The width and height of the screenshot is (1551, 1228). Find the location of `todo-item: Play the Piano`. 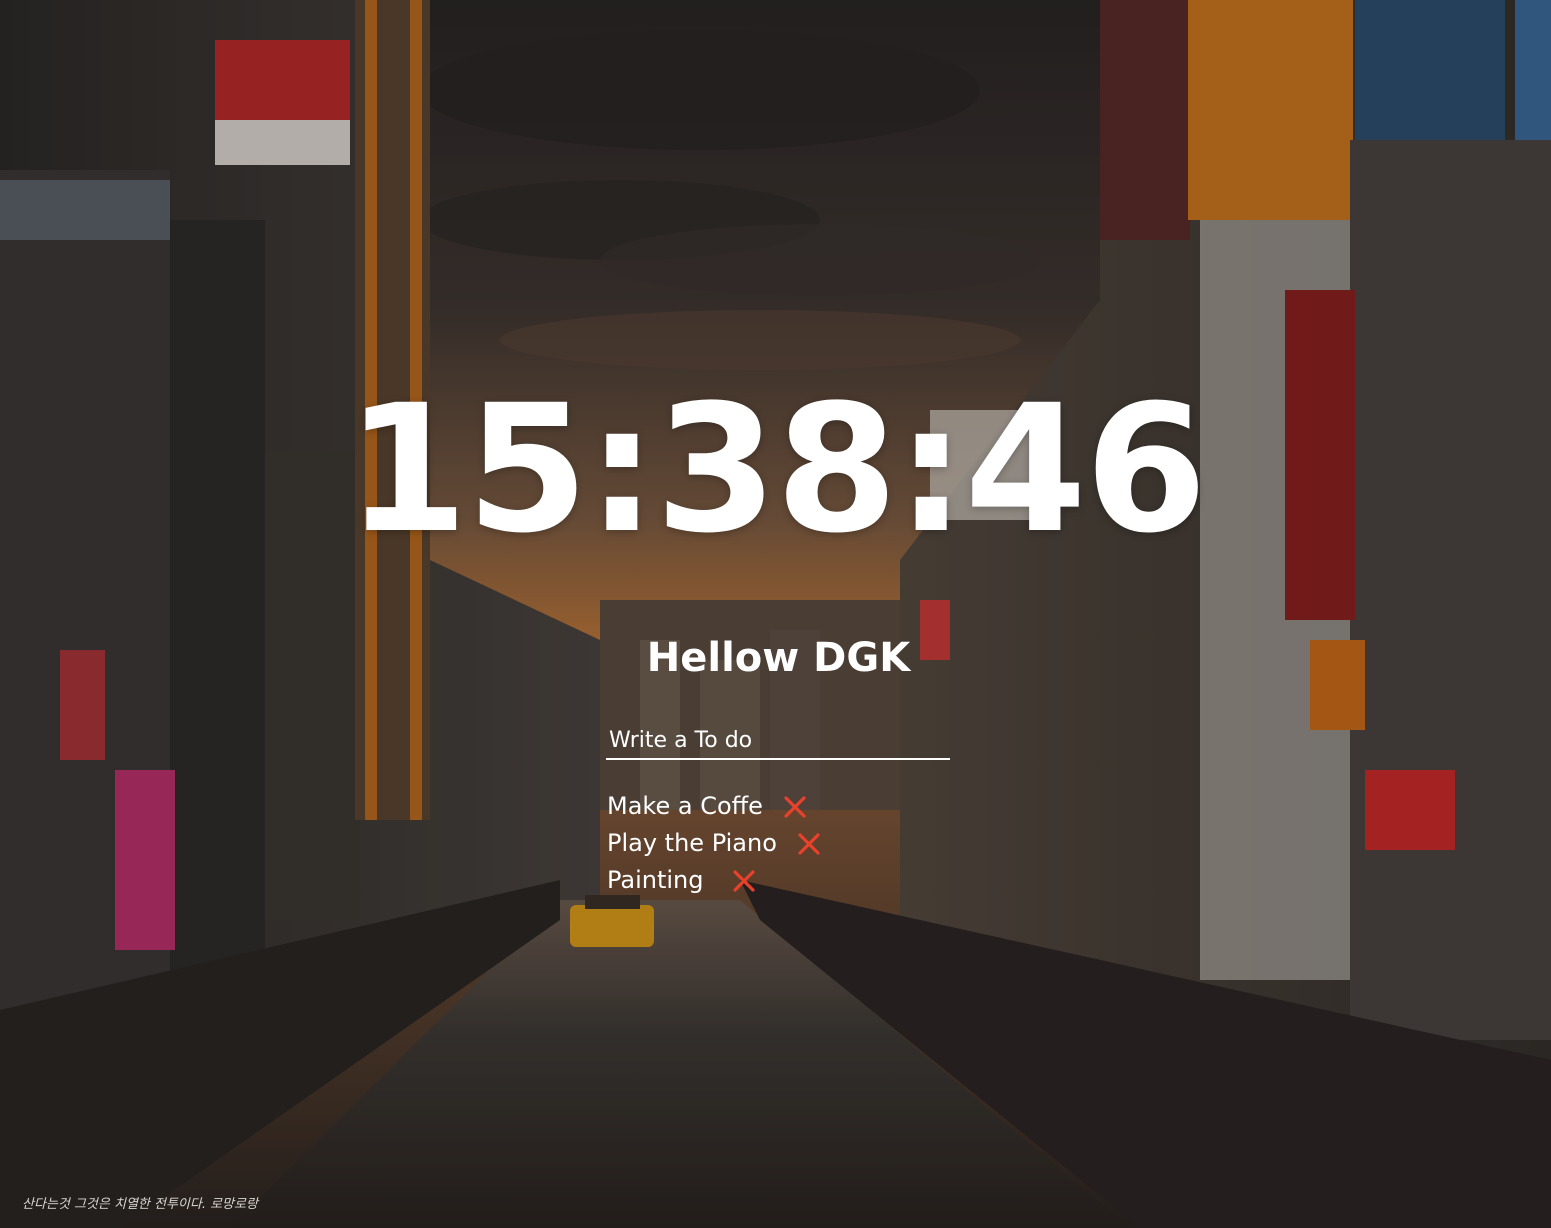

todo-item: Play the Piano is located at coordinates (715, 843).